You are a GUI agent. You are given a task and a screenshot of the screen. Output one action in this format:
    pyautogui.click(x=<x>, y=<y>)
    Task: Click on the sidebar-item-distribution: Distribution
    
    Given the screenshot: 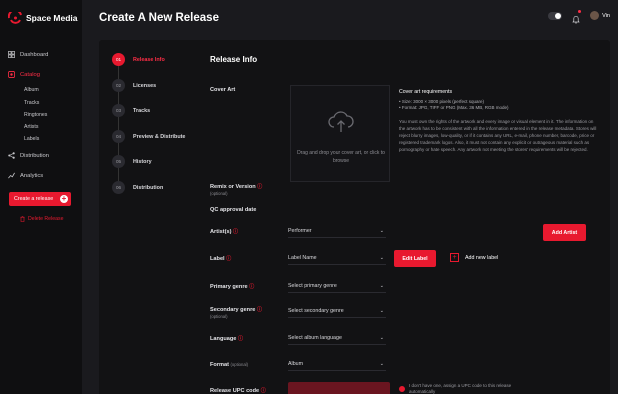 What is the action you would take?
    pyautogui.click(x=28, y=155)
    